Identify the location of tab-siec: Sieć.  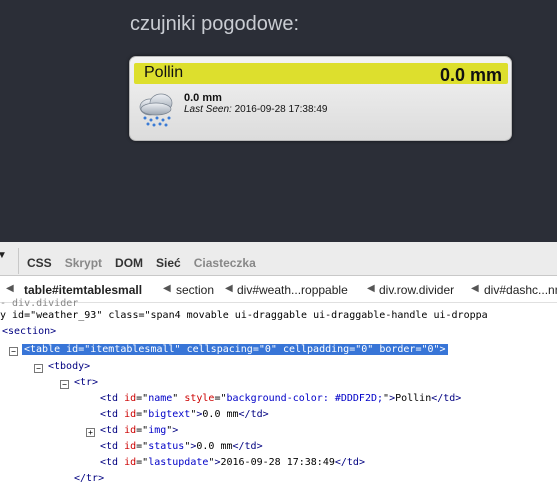
(168, 263).